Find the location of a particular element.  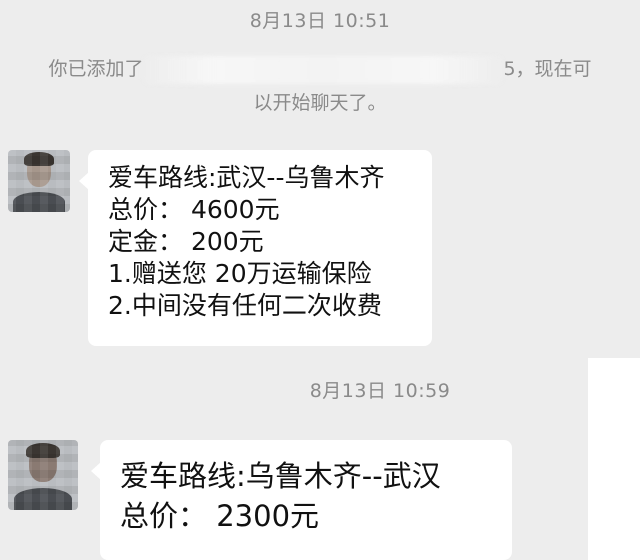

system-notice: 你已添加了 5，现在可 以开始聊天了。 is located at coordinates (320, 86).